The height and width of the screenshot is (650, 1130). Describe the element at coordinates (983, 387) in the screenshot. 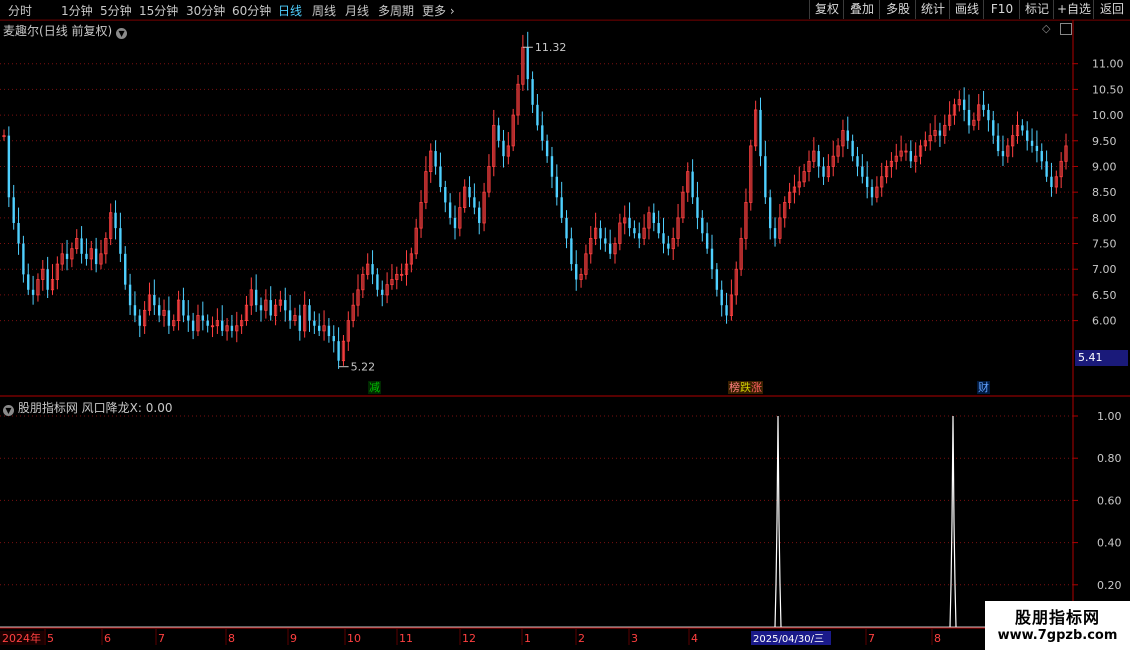

I see `event-tag-finance: 财` at that location.